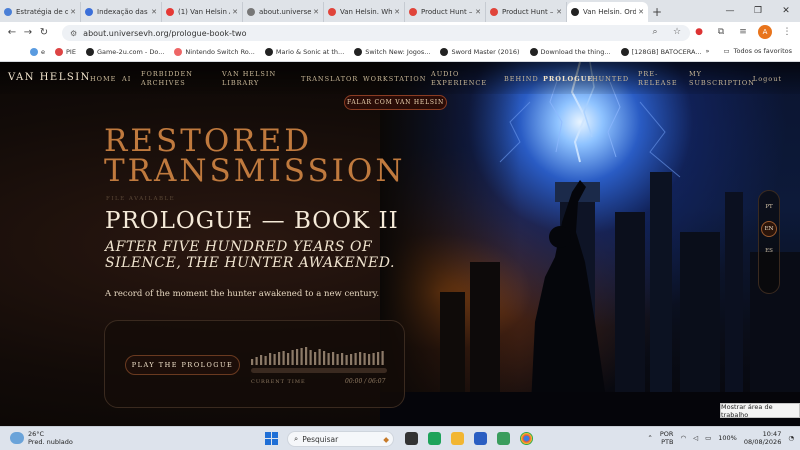 This screenshot has height=450, width=800. What do you see at coordinates (17, 438) in the screenshot?
I see `cloud-icon` at bounding box center [17, 438].